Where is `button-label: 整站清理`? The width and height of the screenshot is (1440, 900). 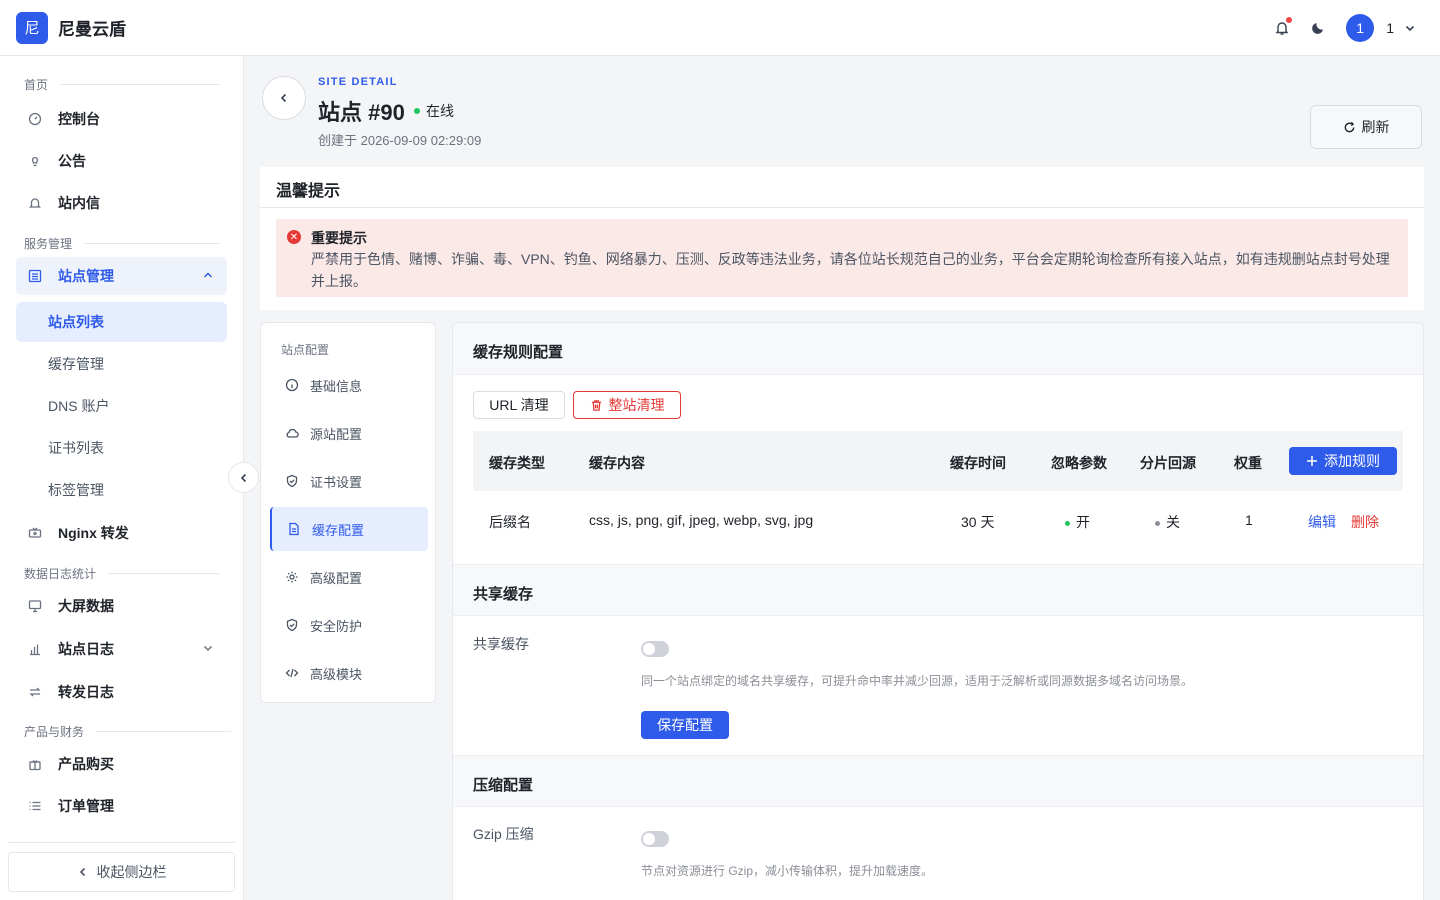 button-label: 整站清理 is located at coordinates (636, 405).